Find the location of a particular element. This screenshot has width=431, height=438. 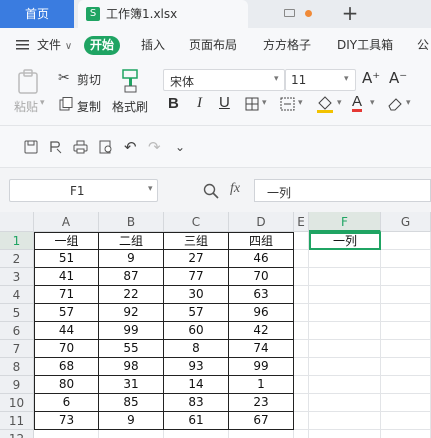

font-color-button: A is located at coordinates (357, 103).